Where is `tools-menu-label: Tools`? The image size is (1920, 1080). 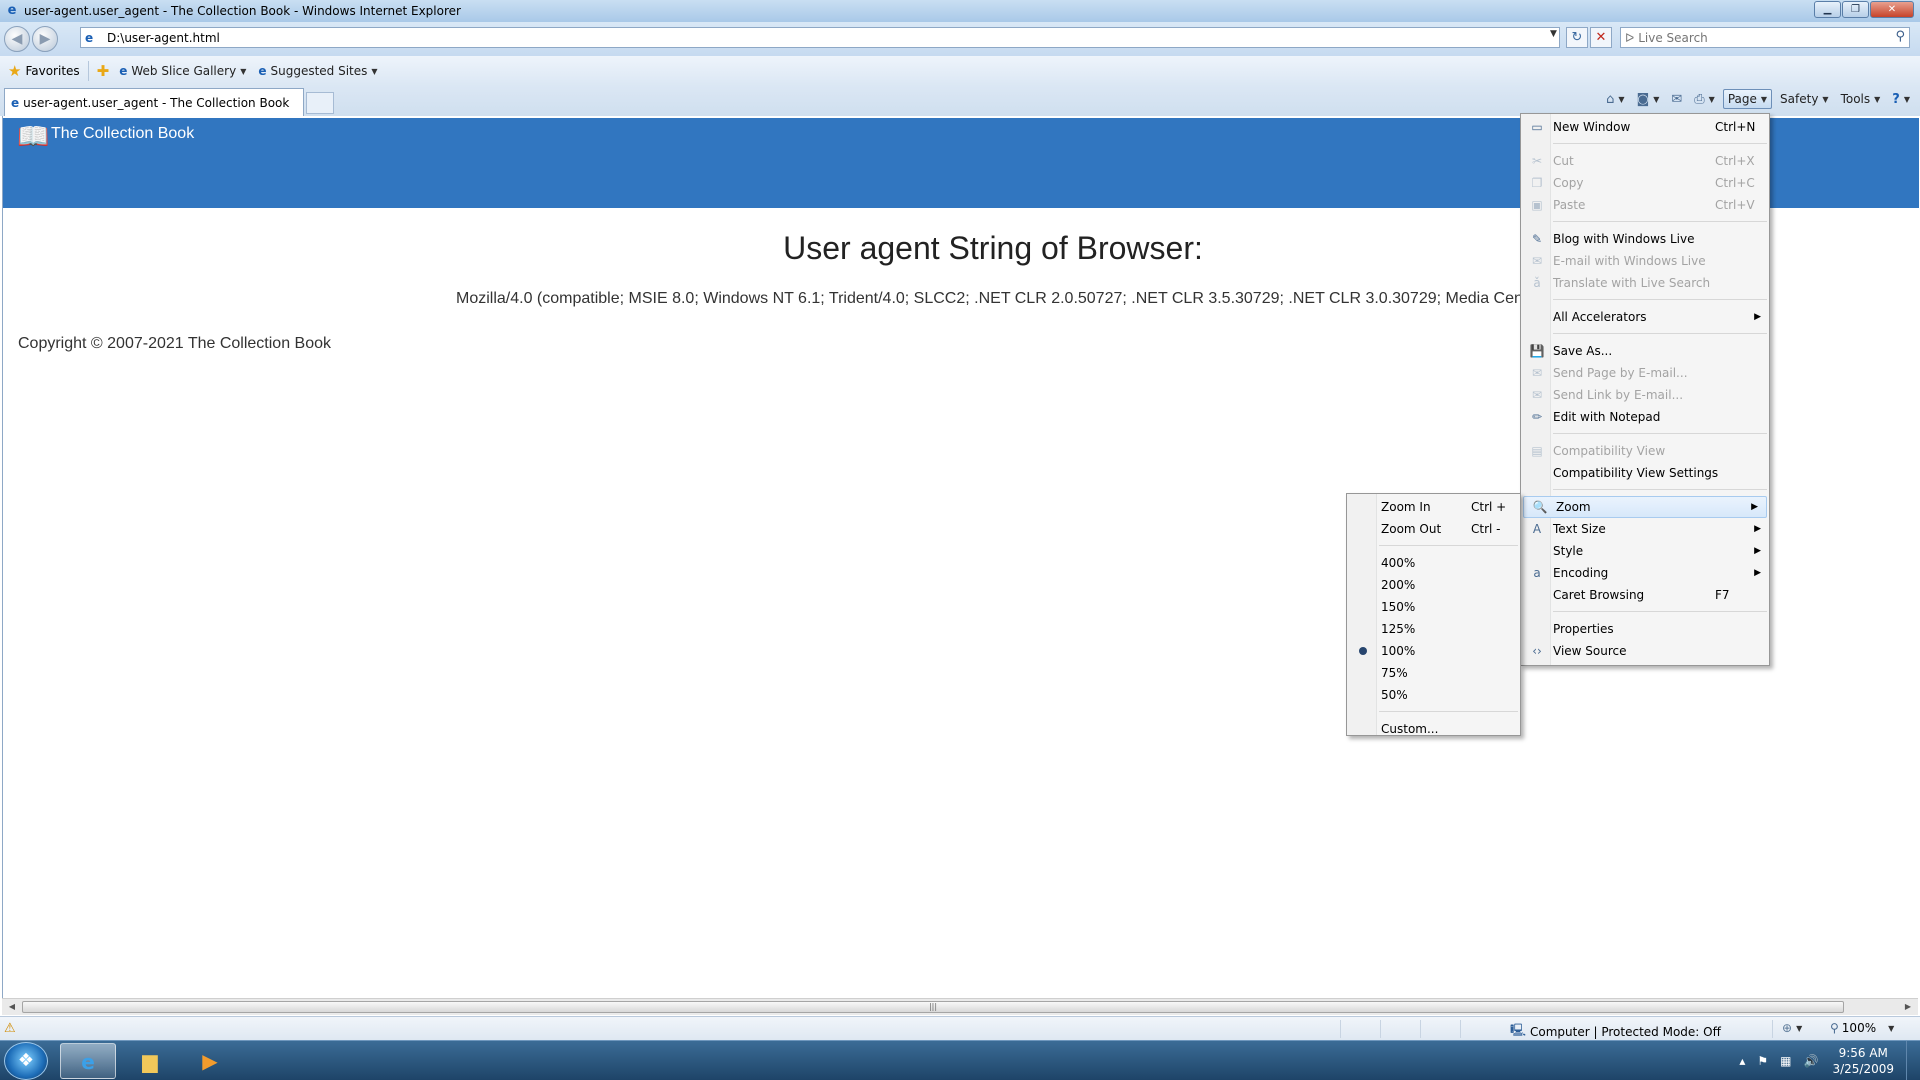 tools-menu-label: Tools is located at coordinates (1855, 99).